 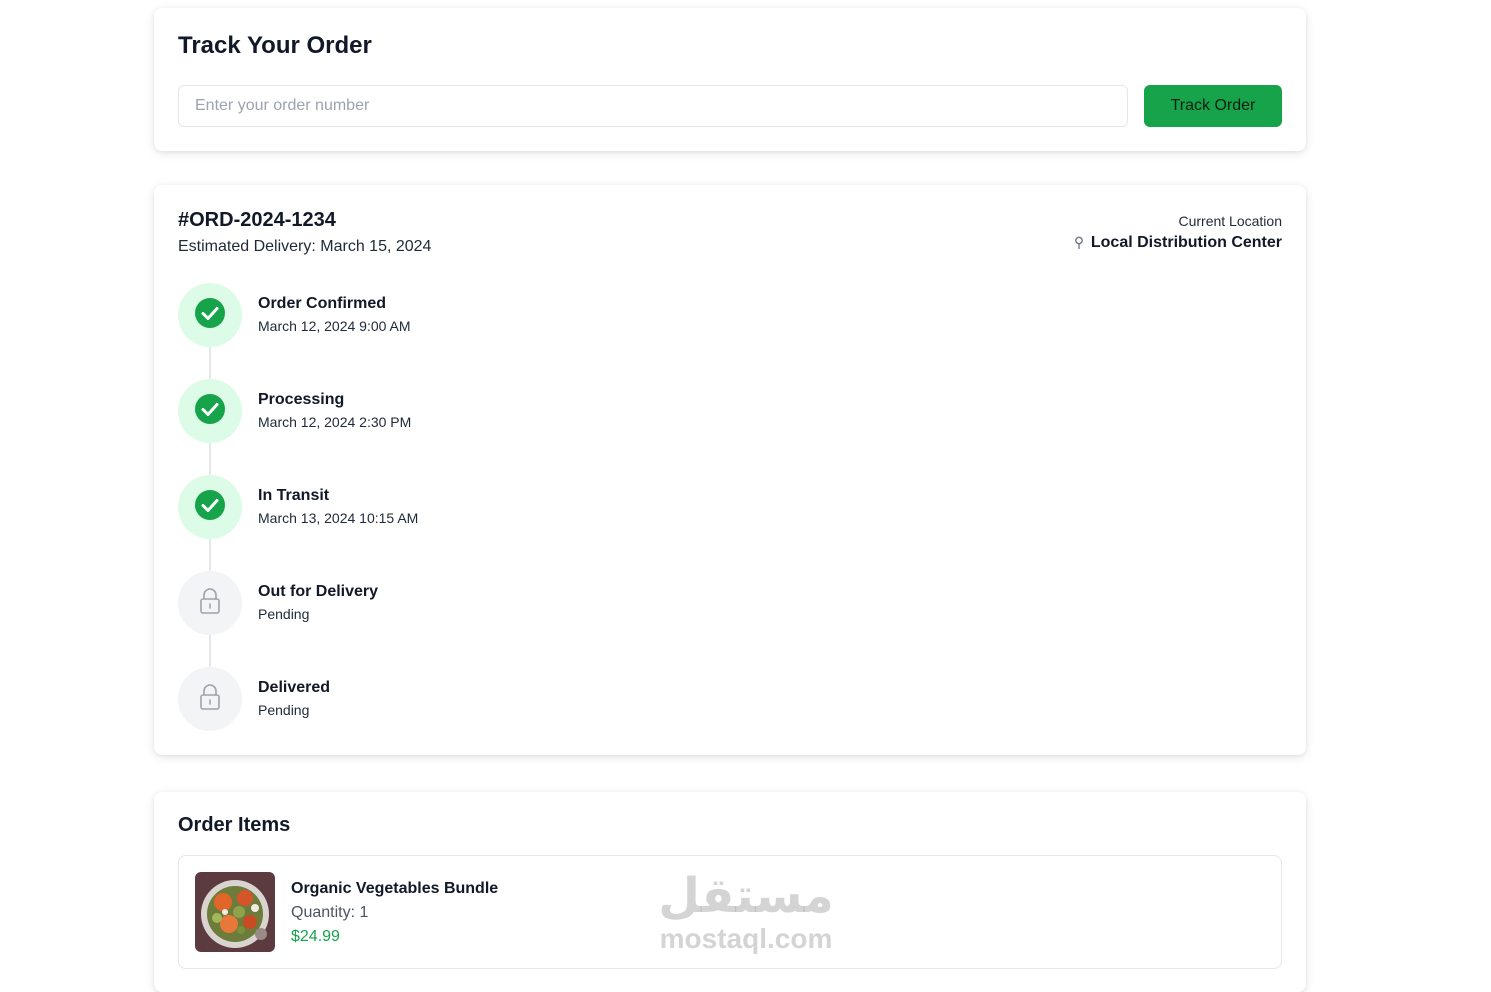 I want to click on current-location: Local Distribution Center, so click(x=1177, y=243).